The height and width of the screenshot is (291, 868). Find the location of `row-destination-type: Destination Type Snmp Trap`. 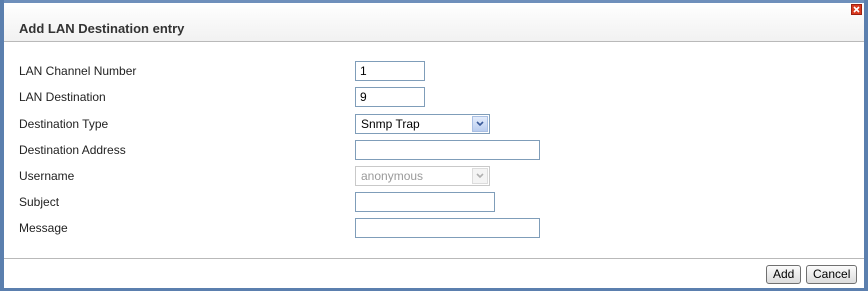

row-destination-type: Destination Type Snmp Trap is located at coordinates (434, 124).